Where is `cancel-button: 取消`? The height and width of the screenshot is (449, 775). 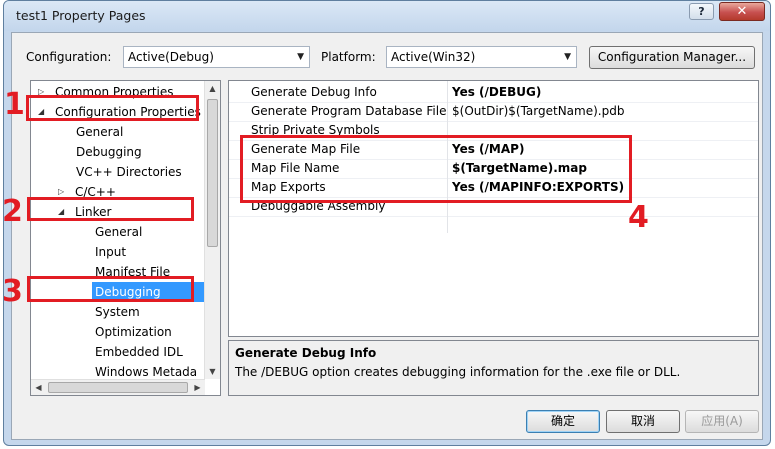
cancel-button: 取消 is located at coordinates (643, 421).